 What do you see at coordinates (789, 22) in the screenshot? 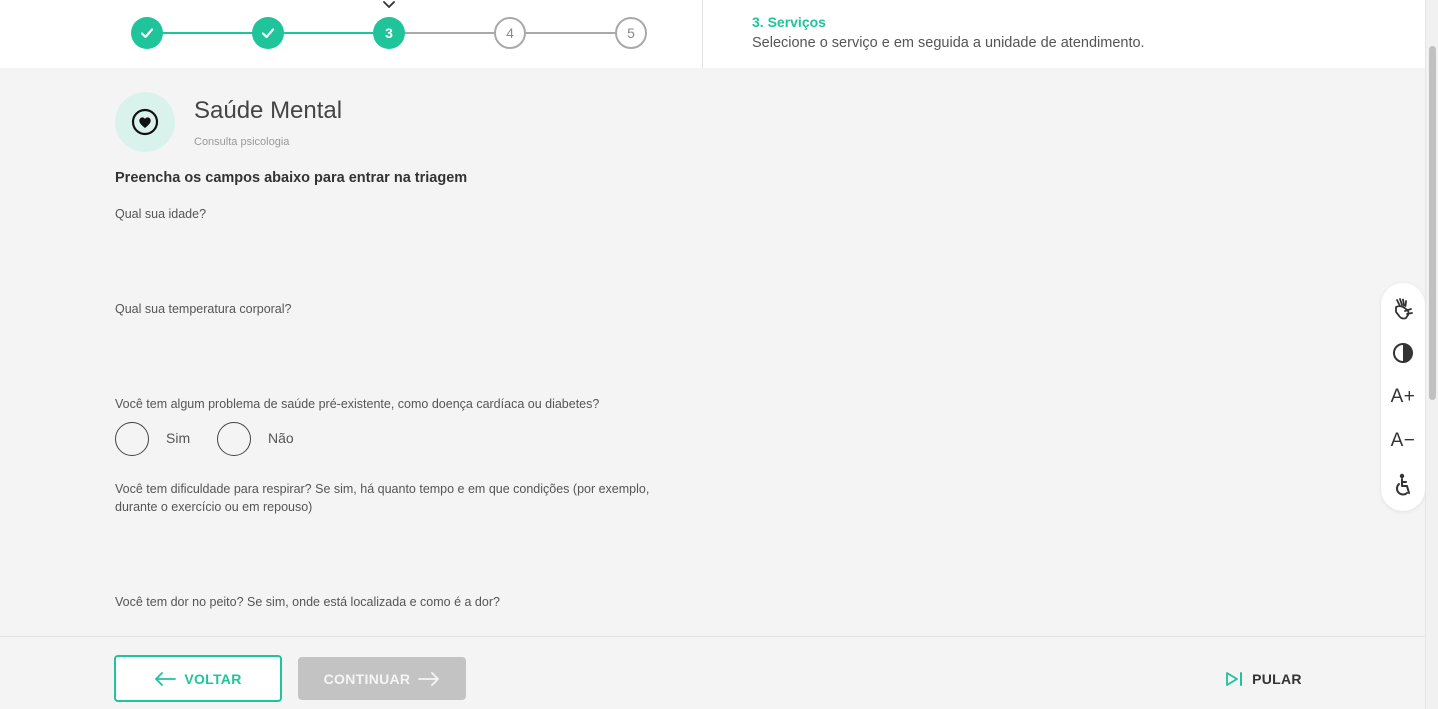
I see `current-step-title: 3. Serviços` at bounding box center [789, 22].